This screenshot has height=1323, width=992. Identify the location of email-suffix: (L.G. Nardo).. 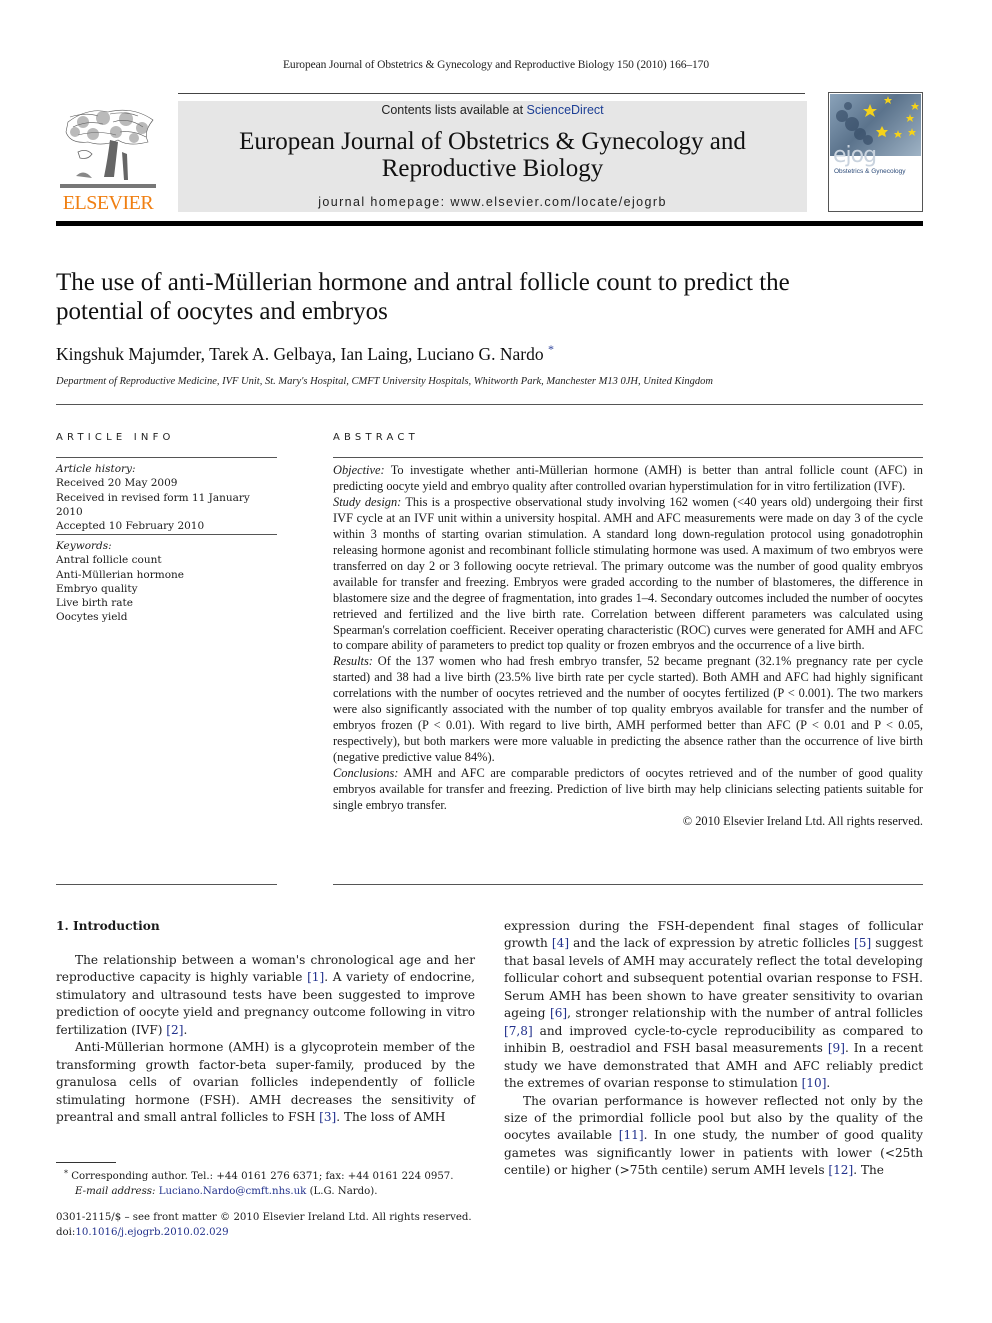
(342, 1191).